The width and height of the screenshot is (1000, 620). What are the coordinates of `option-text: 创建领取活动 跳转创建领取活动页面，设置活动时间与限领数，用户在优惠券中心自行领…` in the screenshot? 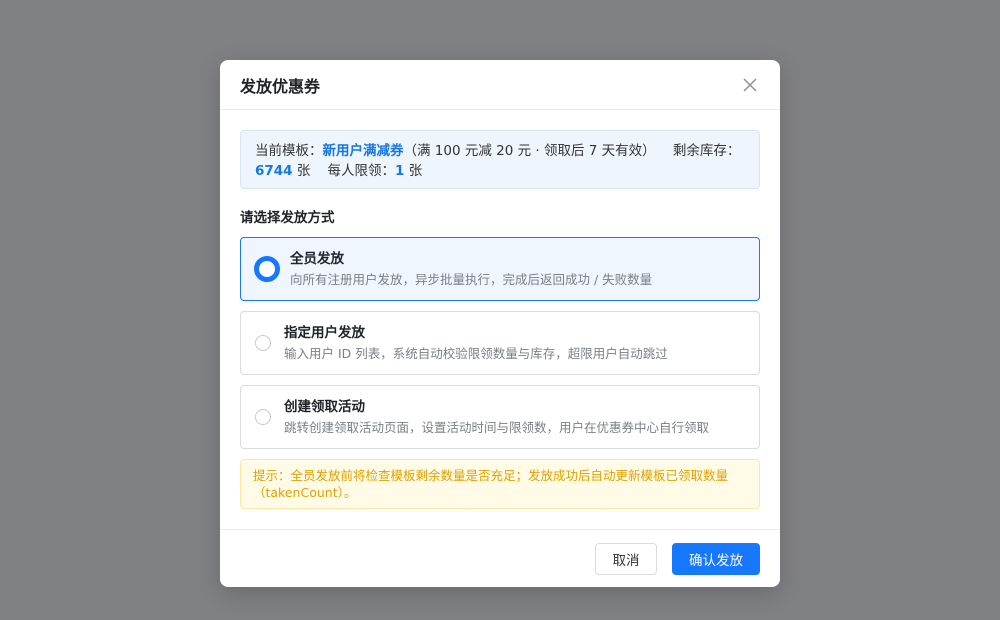 It's located at (496, 417).